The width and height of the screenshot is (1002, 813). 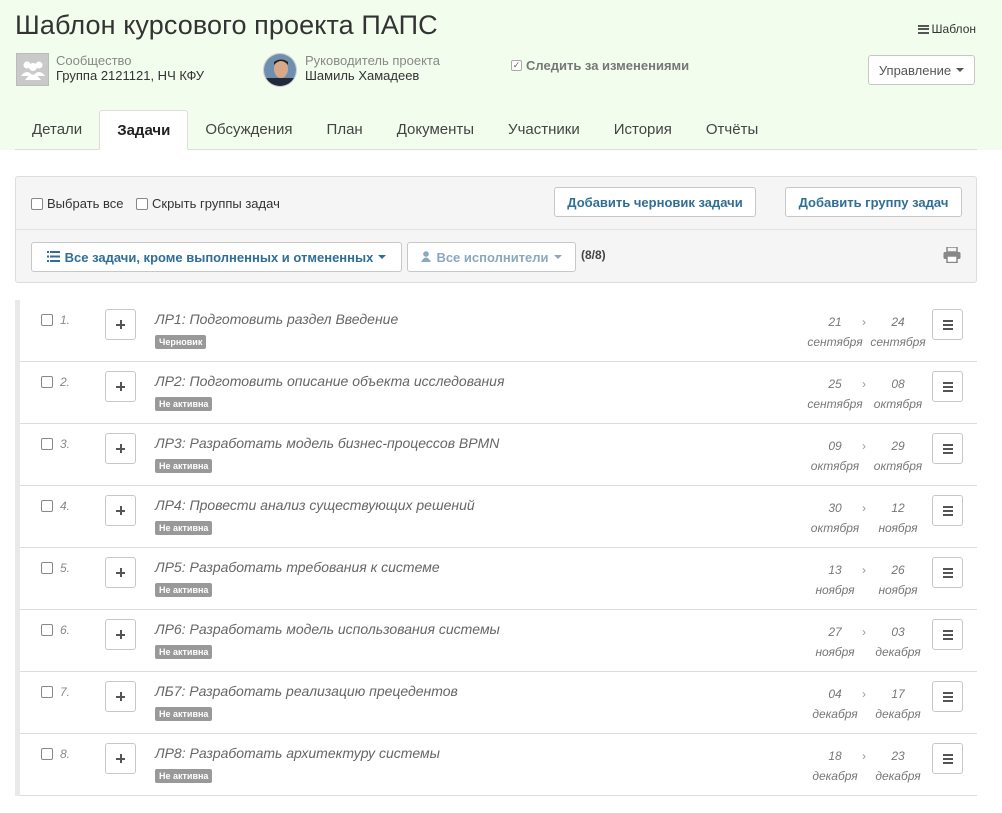 I want to click on end-day: 24, so click(x=898, y=322).